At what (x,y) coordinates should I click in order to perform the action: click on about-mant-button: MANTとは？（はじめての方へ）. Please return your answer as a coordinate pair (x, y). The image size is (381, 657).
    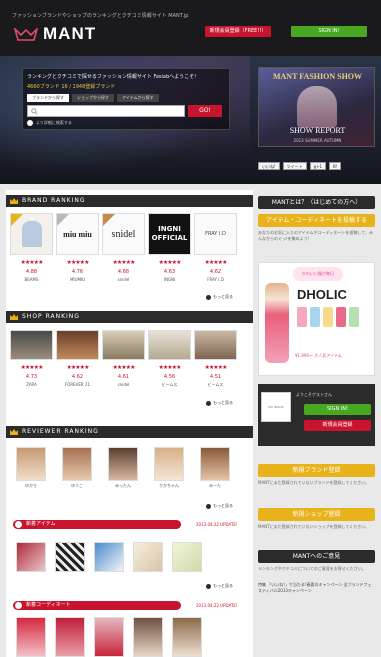
    Looking at the image, I should click on (316, 202).